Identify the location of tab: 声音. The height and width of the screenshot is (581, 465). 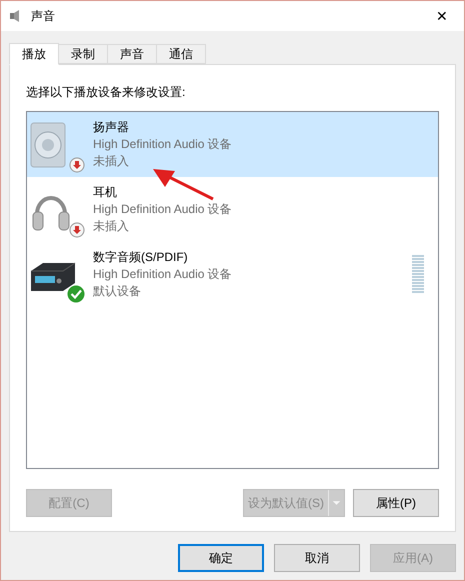
(132, 54).